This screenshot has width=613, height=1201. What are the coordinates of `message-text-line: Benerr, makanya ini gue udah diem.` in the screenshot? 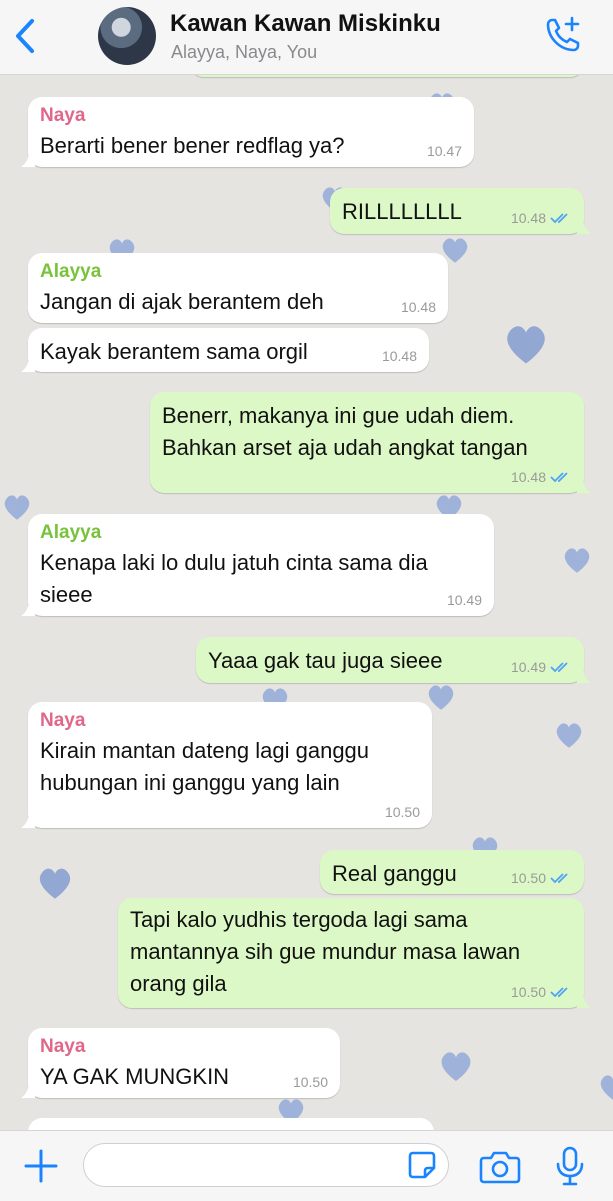 It's located at (338, 415).